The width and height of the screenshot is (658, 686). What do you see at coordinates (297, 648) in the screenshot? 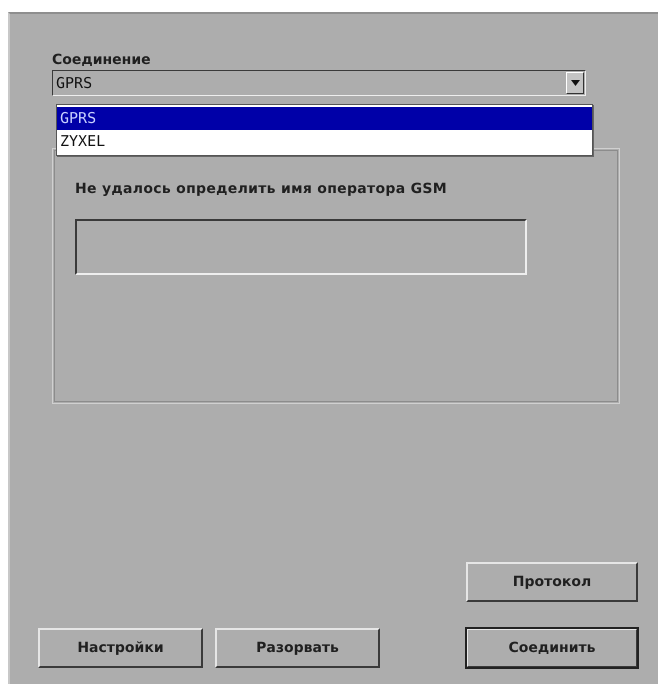
I see `action-button: Разорвать` at bounding box center [297, 648].